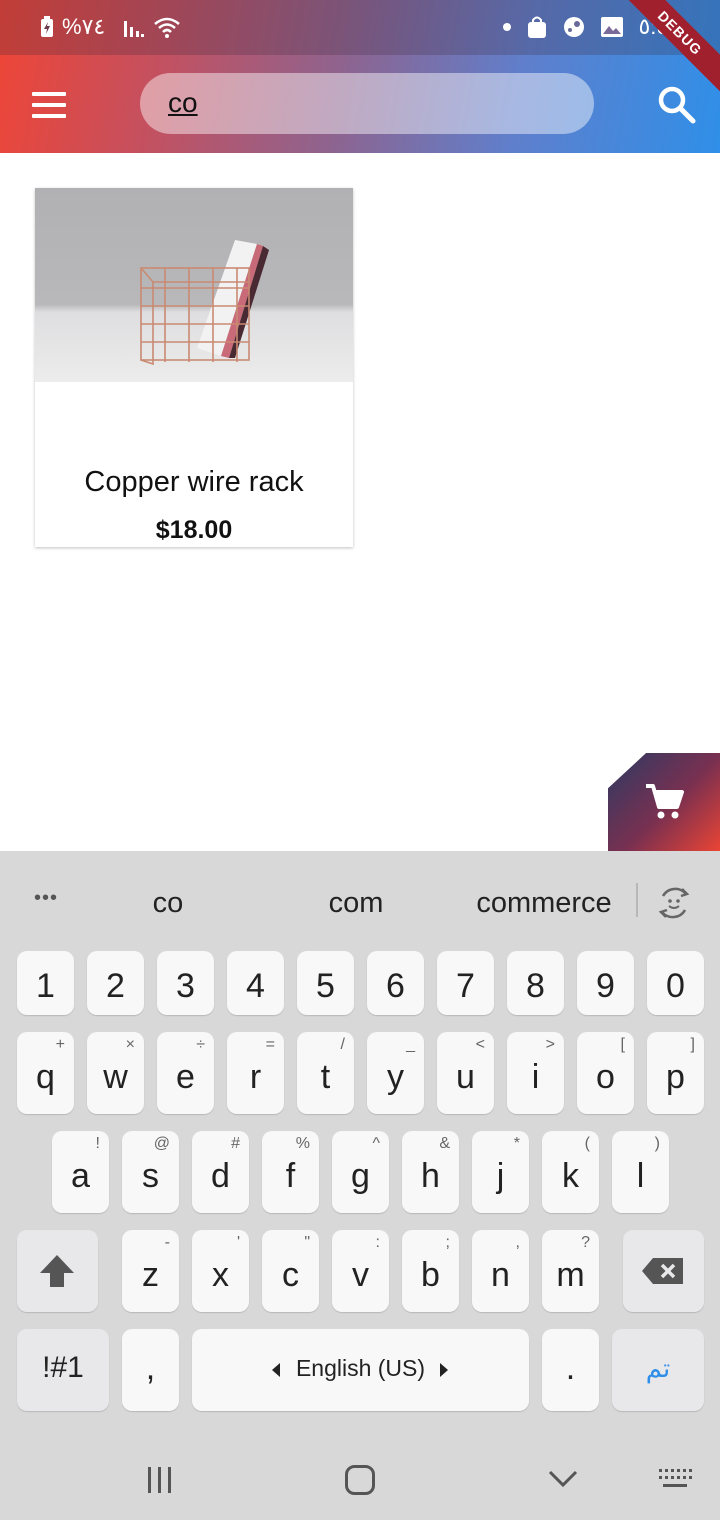 The width and height of the screenshot is (720, 1520). What do you see at coordinates (612, 27) in the screenshot?
I see `image-icon` at bounding box center [612, 27].